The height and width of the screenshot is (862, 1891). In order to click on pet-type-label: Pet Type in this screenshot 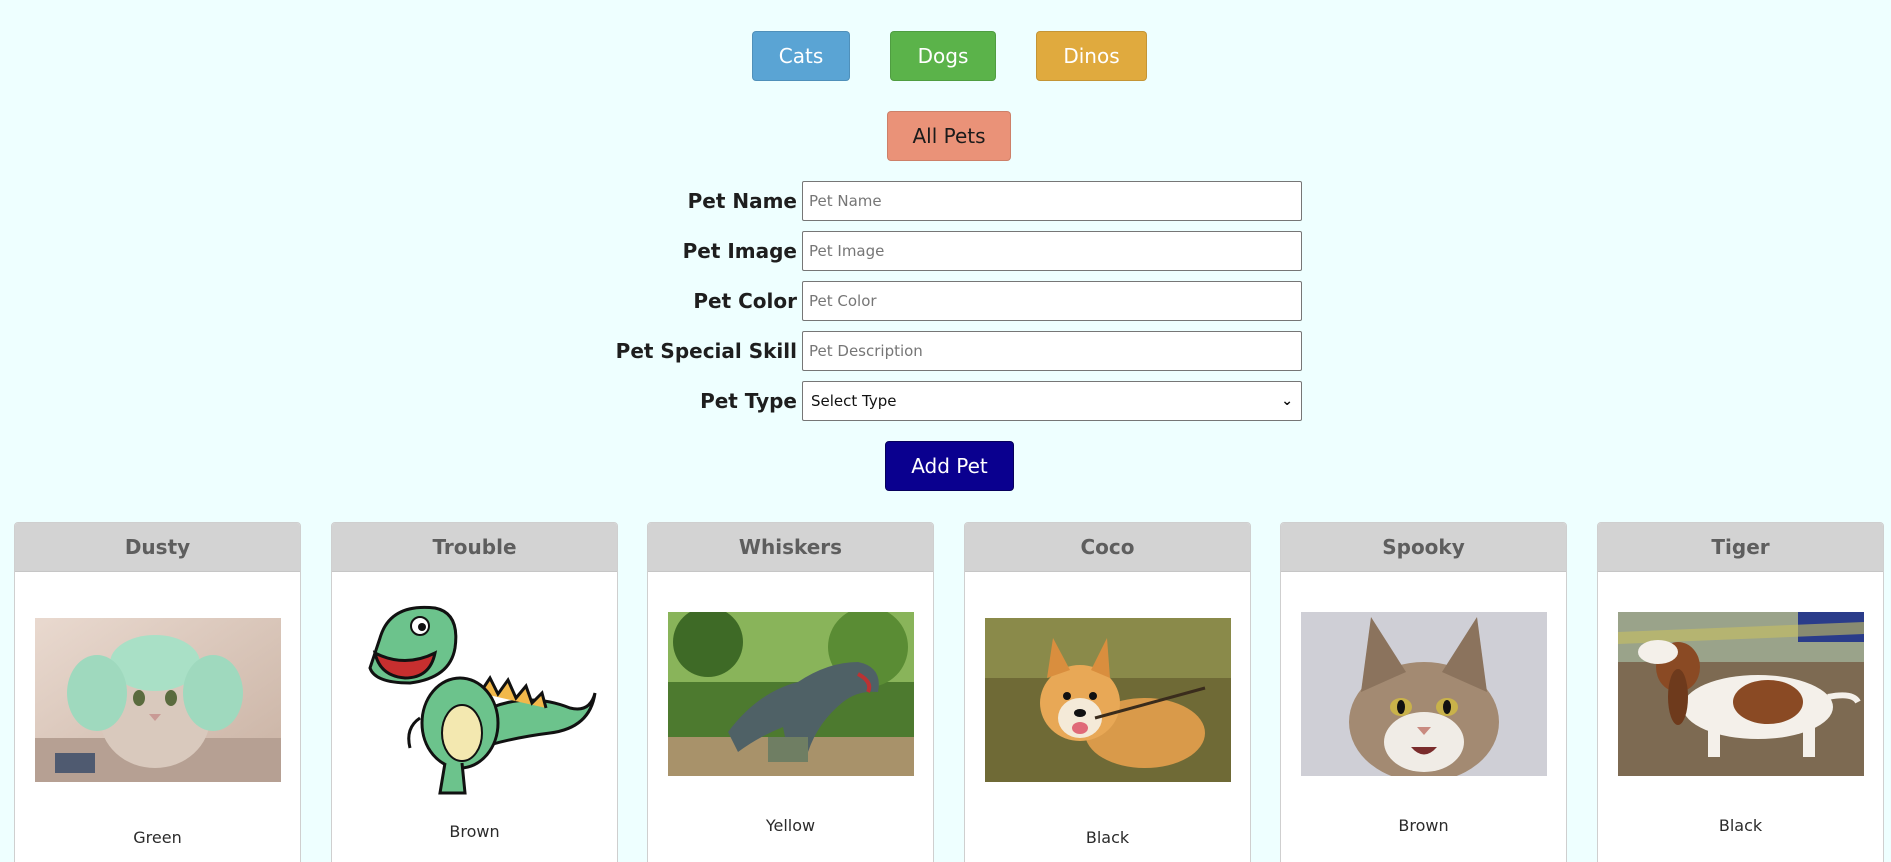, I will do `click(748, 401)`.